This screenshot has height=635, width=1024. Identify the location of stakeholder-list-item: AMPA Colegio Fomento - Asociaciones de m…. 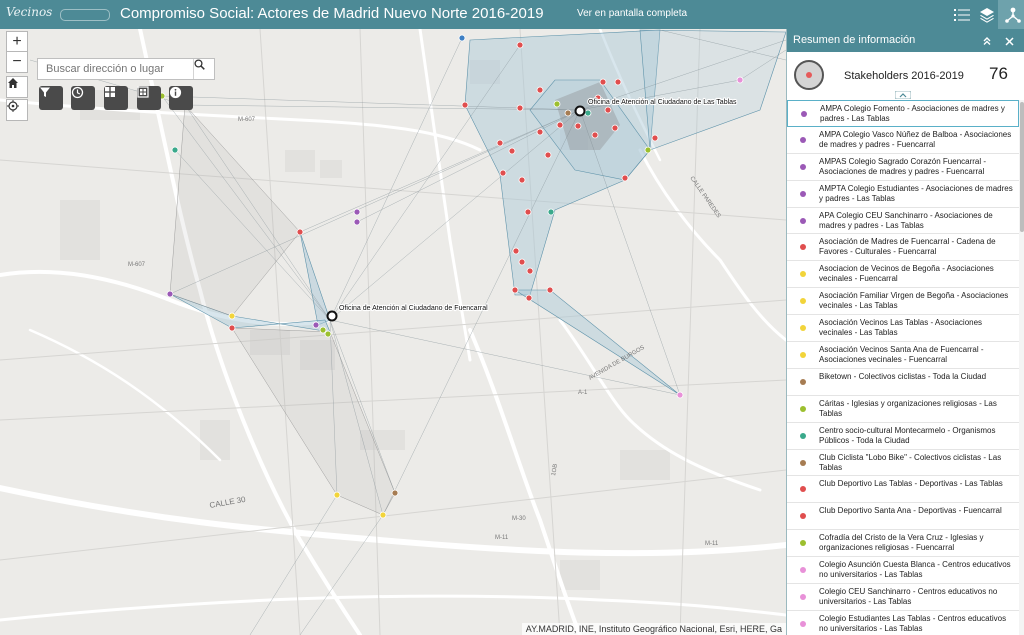
(903, 113).